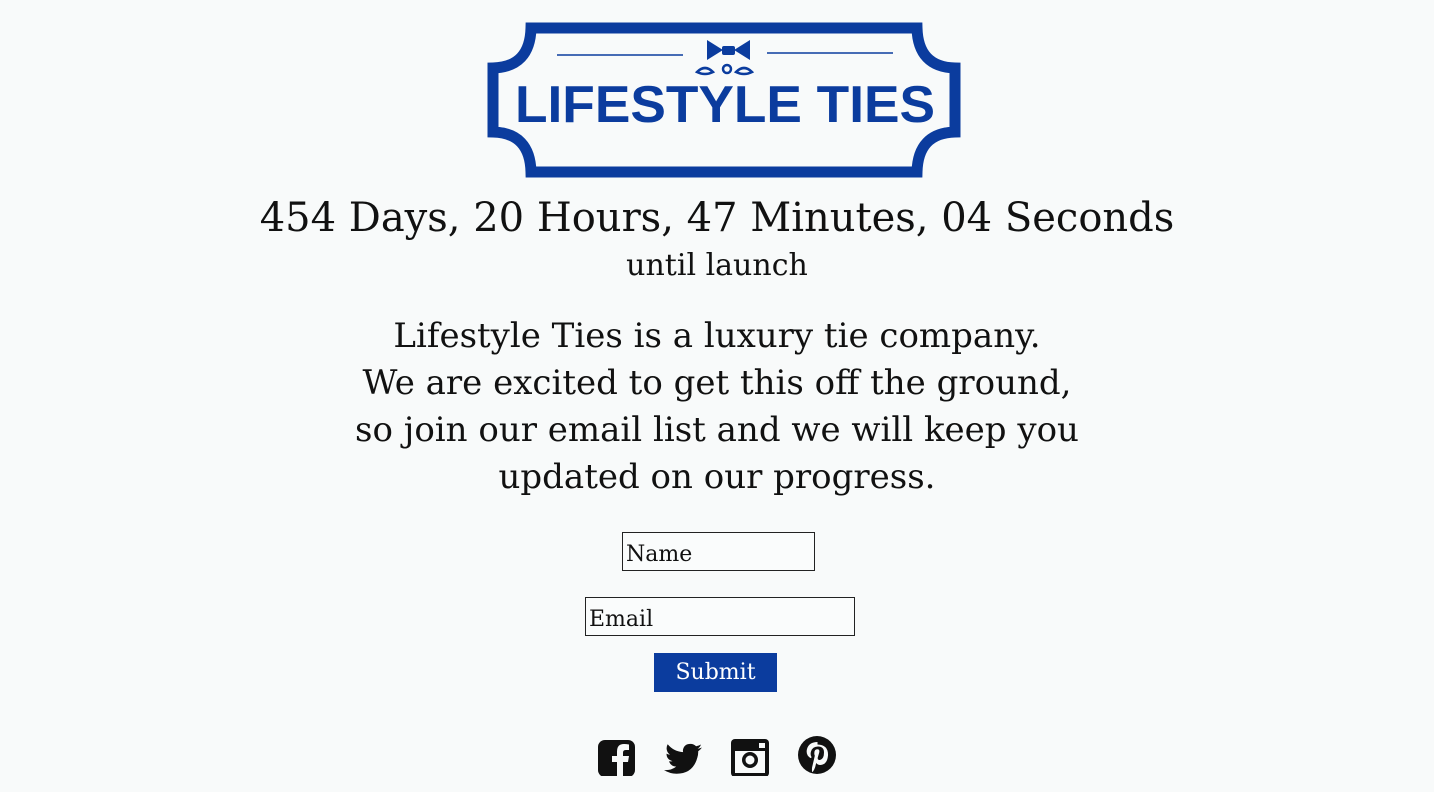 Image resolution: width=1434 pixels, height=792 pixels. What do you see at coordinates (725, 105) in the screenshot?
I see `logo-wordmark: LIFESTYLE TIES` at bounding box center [725, 105].